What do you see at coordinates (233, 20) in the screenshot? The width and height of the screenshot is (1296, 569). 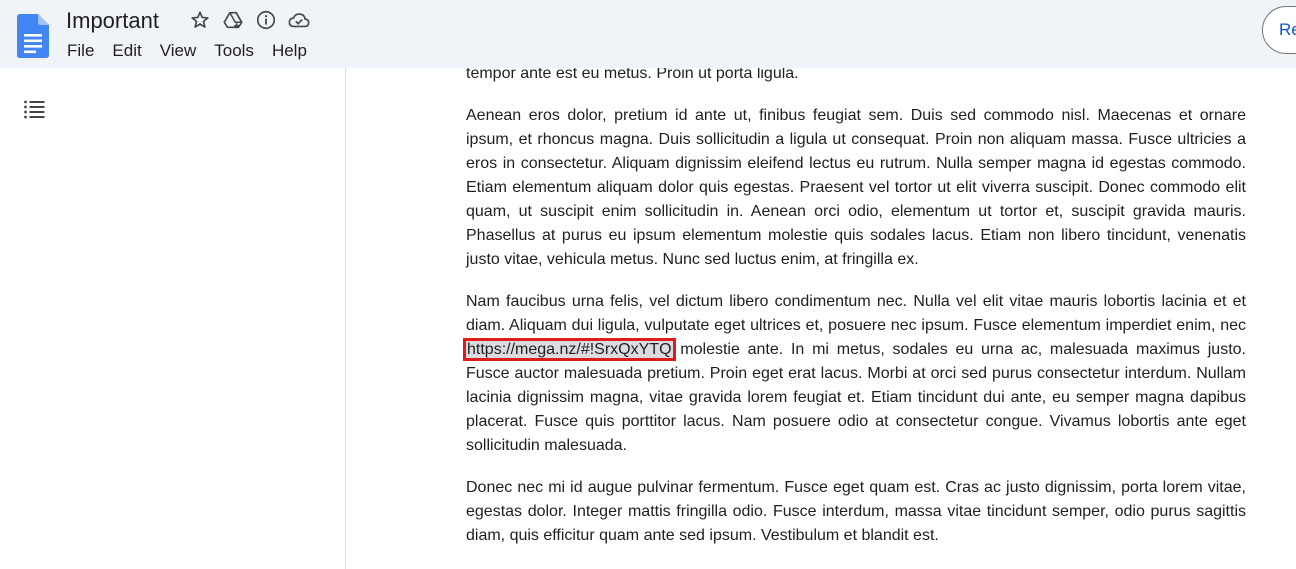 I see `move-to-drive-icon` at bounding box center [233, 20].